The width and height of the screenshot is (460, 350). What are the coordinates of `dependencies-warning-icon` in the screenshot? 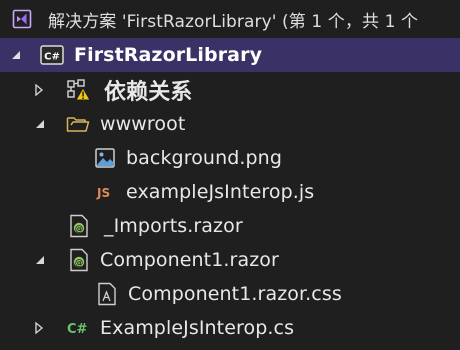 It's located at (79, 90).